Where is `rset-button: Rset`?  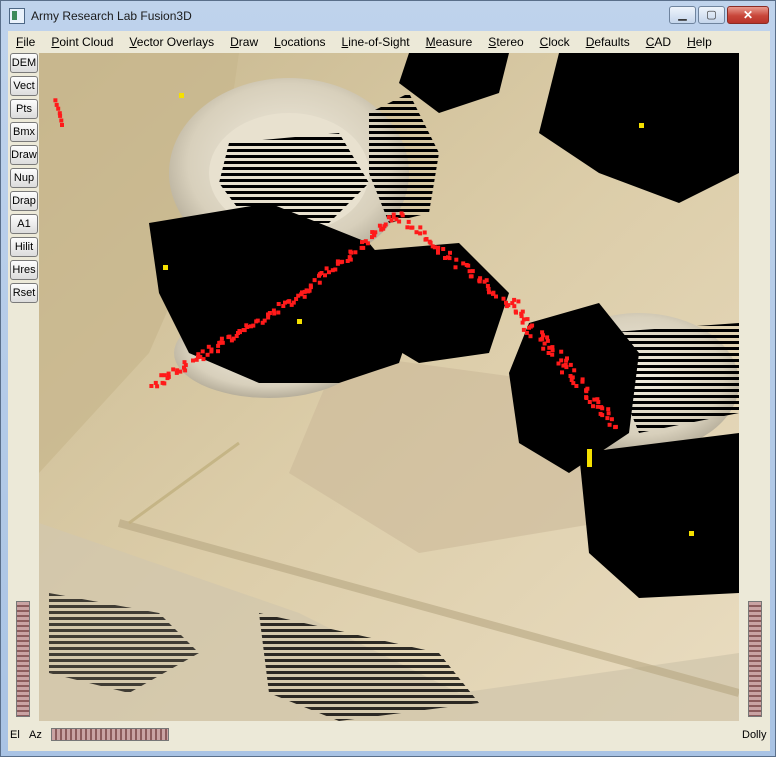
rset-button: Rset is located at coordinates (24, 293).